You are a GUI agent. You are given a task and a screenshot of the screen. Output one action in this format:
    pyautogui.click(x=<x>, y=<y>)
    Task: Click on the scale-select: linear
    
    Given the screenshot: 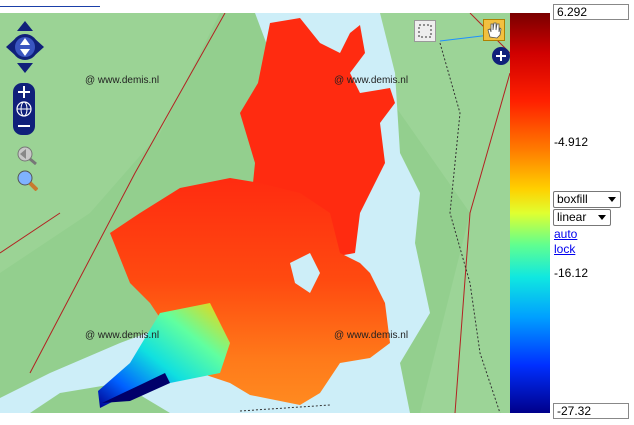 What is the action you would take?
    pyautogui.click(x=582, y=217)
    